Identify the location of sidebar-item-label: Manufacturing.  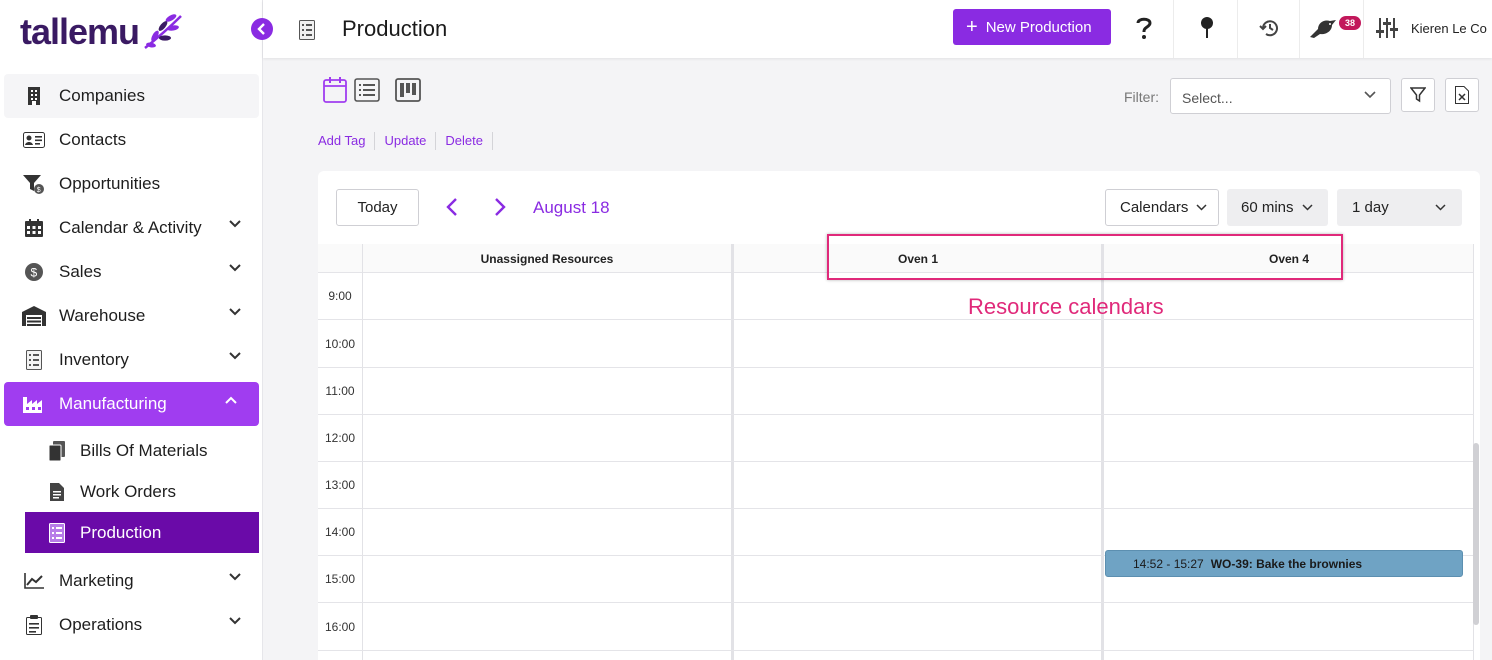
(113, 403).